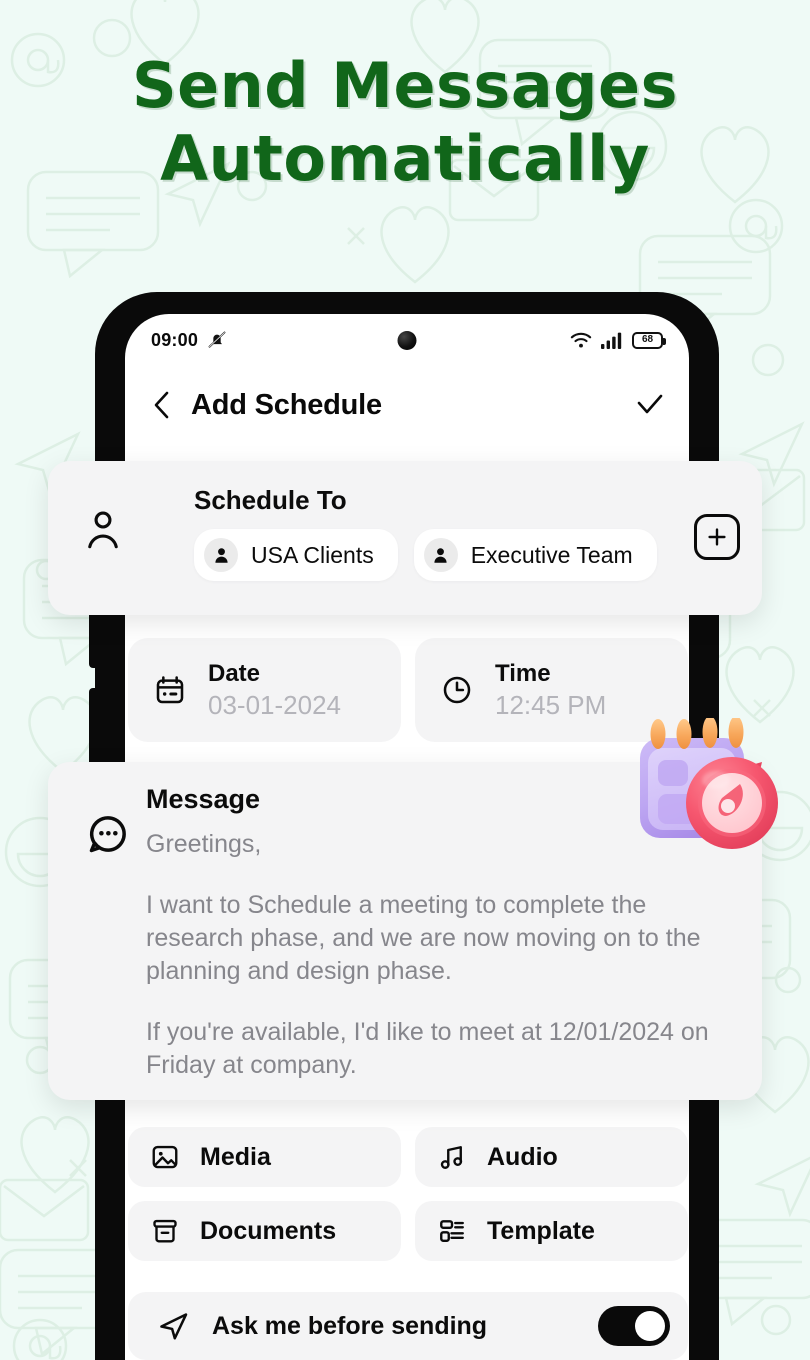  What do you see at coordinates (650, 1326) in the screenshot?
I see `toggle-knob` at bounding box center [650, 1326].